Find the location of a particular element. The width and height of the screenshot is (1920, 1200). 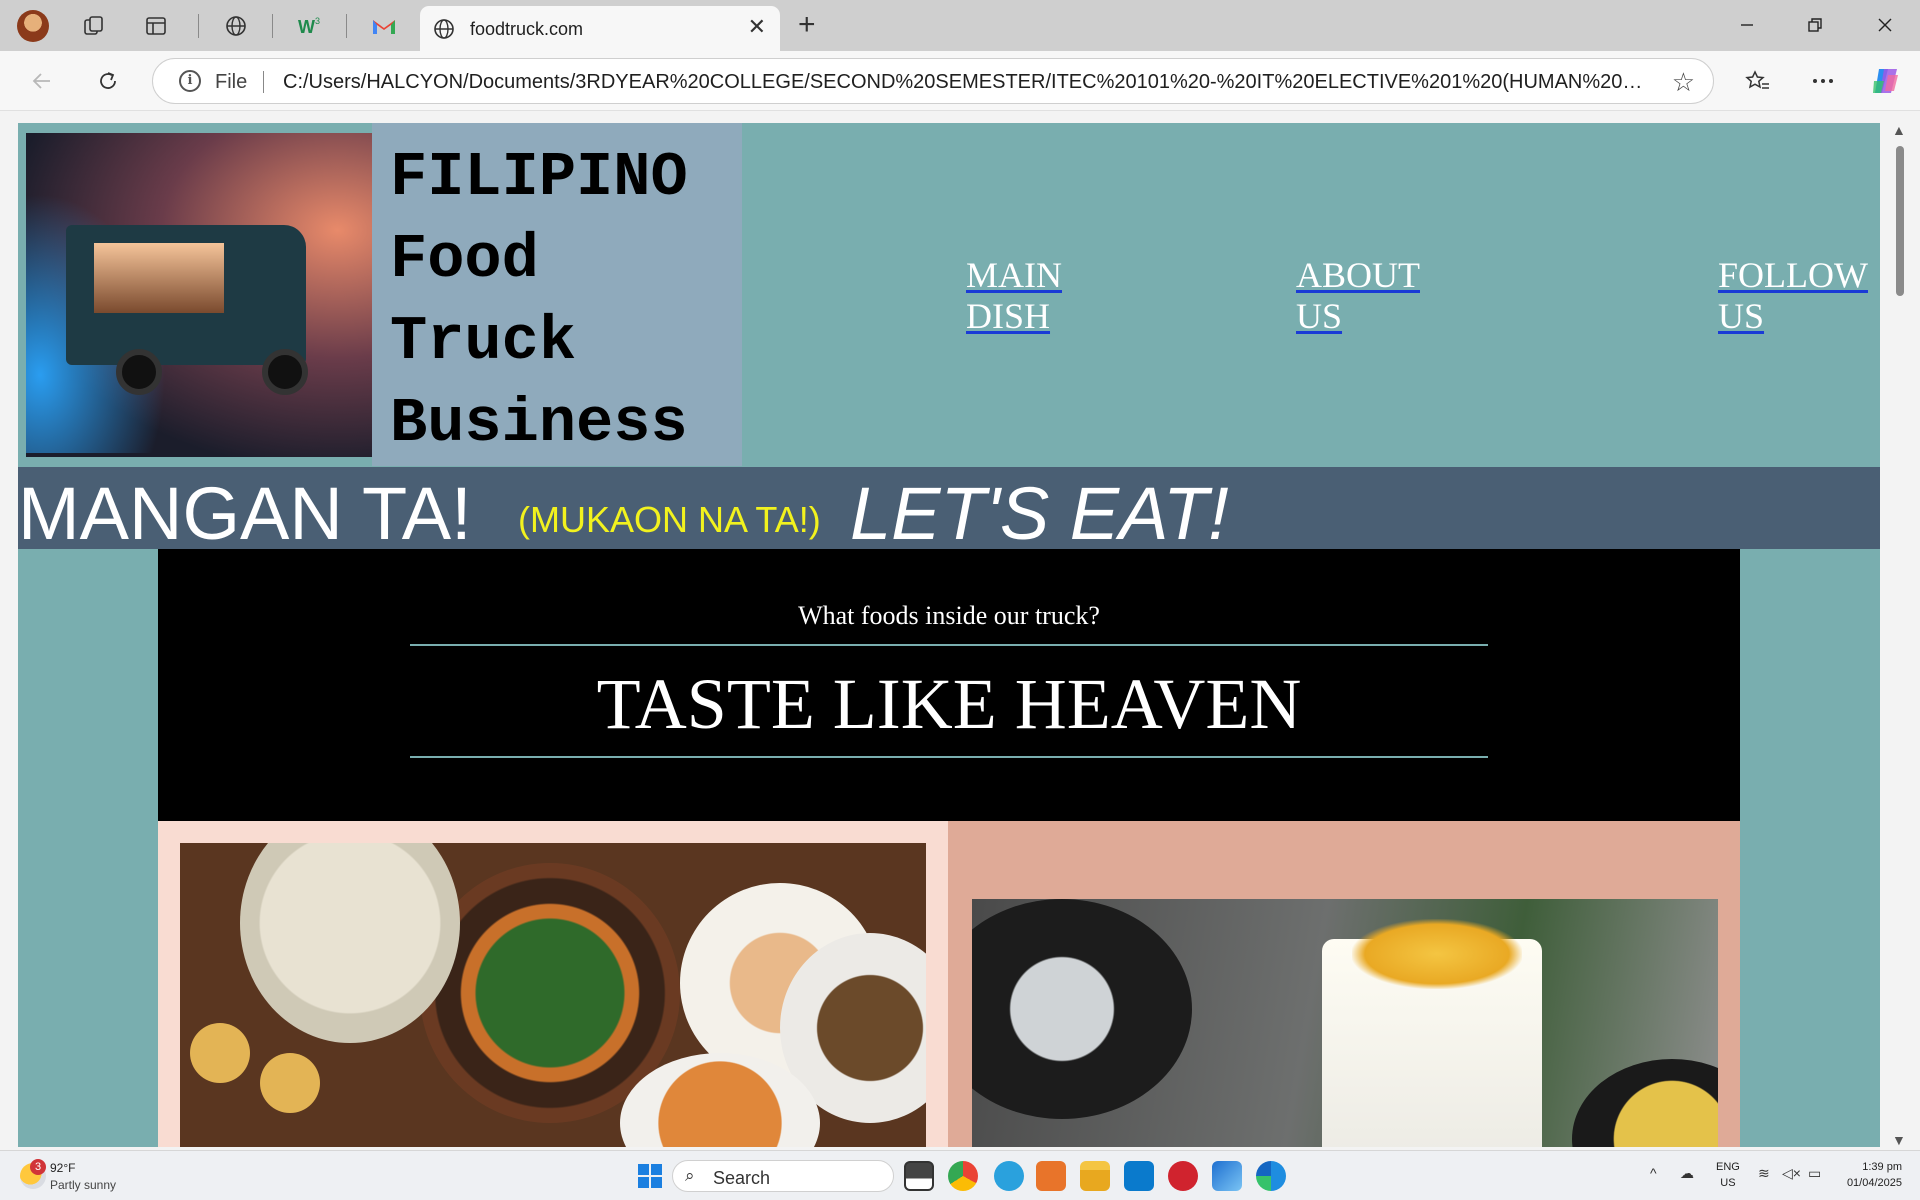

taskbar-search: ⌕ Search is located at coordinates (783, 1176).